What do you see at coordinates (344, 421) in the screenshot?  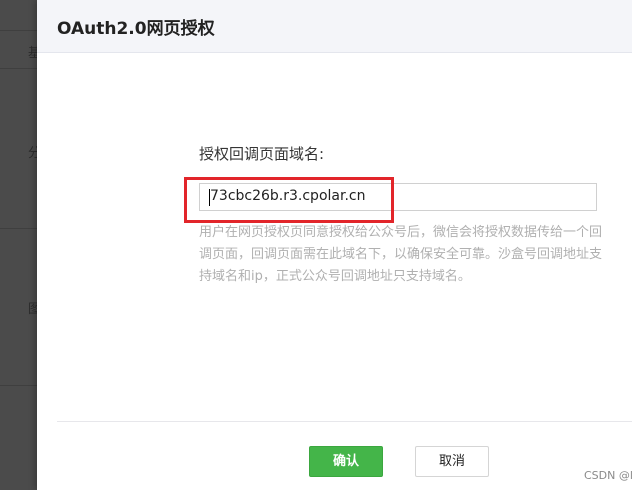 I see `footer-divider` at bounding box center [344, 421].